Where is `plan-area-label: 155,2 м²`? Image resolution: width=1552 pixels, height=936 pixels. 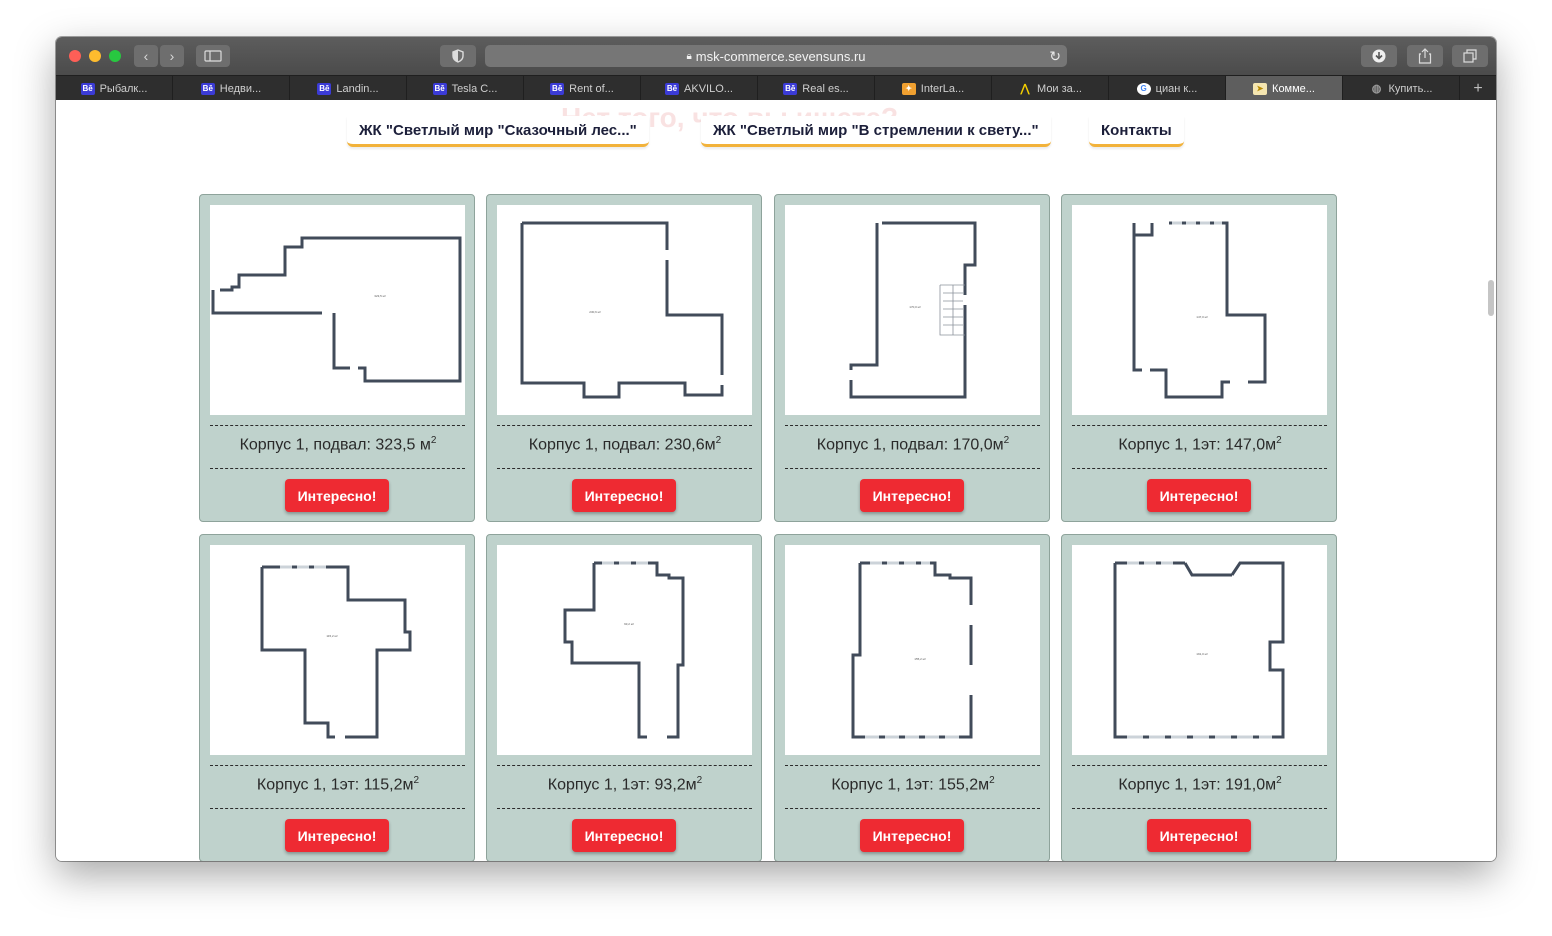
plan-area-label: 155,2 м² is located at coordinates (919, 659).